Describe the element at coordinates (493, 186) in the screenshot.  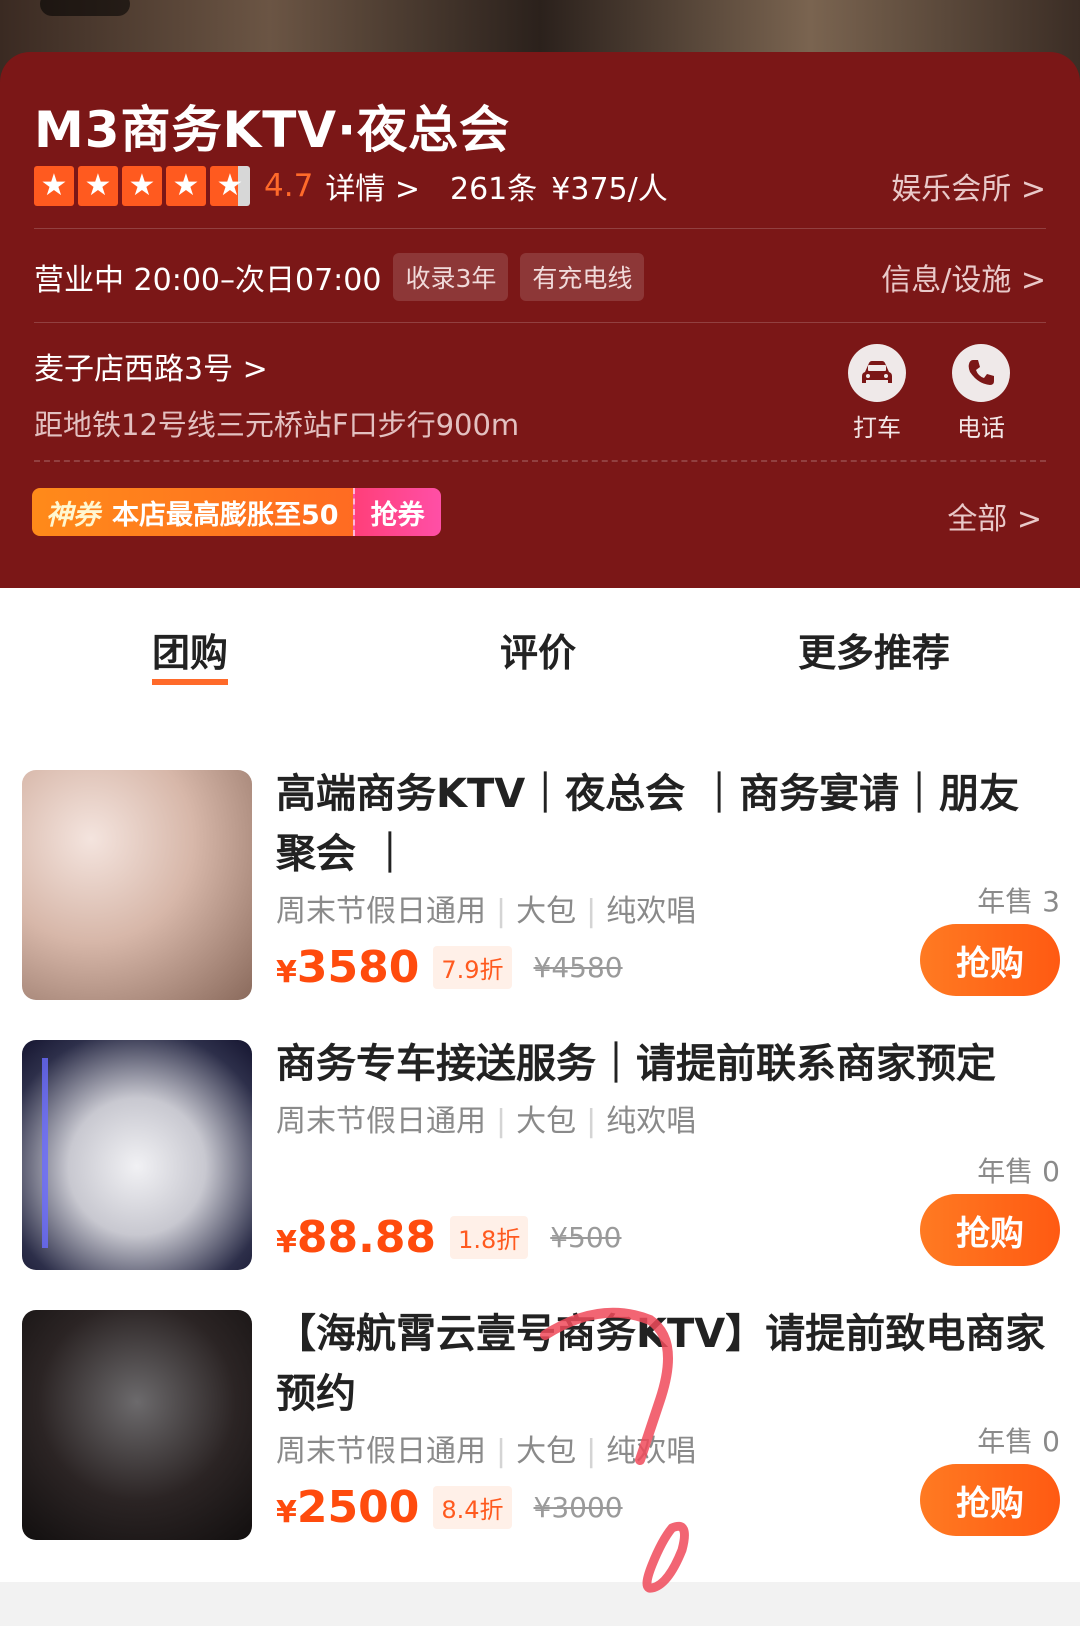
I see `review-count: 261条` at that location.